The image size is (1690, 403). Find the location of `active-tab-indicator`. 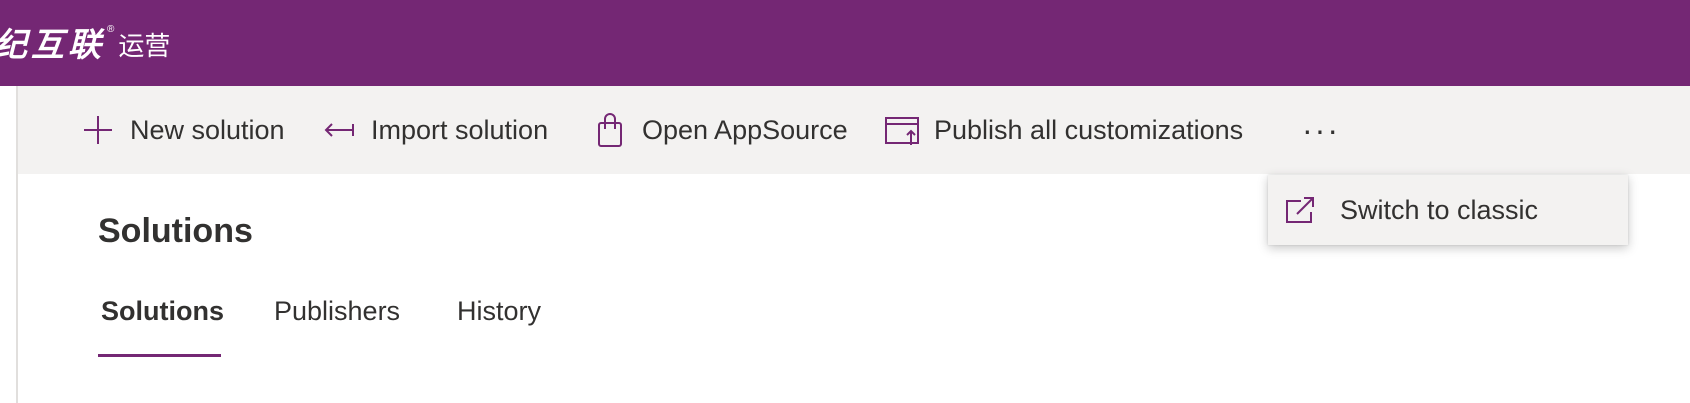

active-tab-indicator is located at coordinates (159, 355).